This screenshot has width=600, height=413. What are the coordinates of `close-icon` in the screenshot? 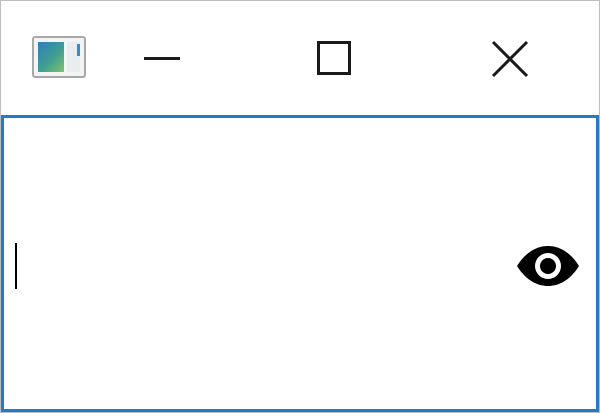 It's located at (510, 59).